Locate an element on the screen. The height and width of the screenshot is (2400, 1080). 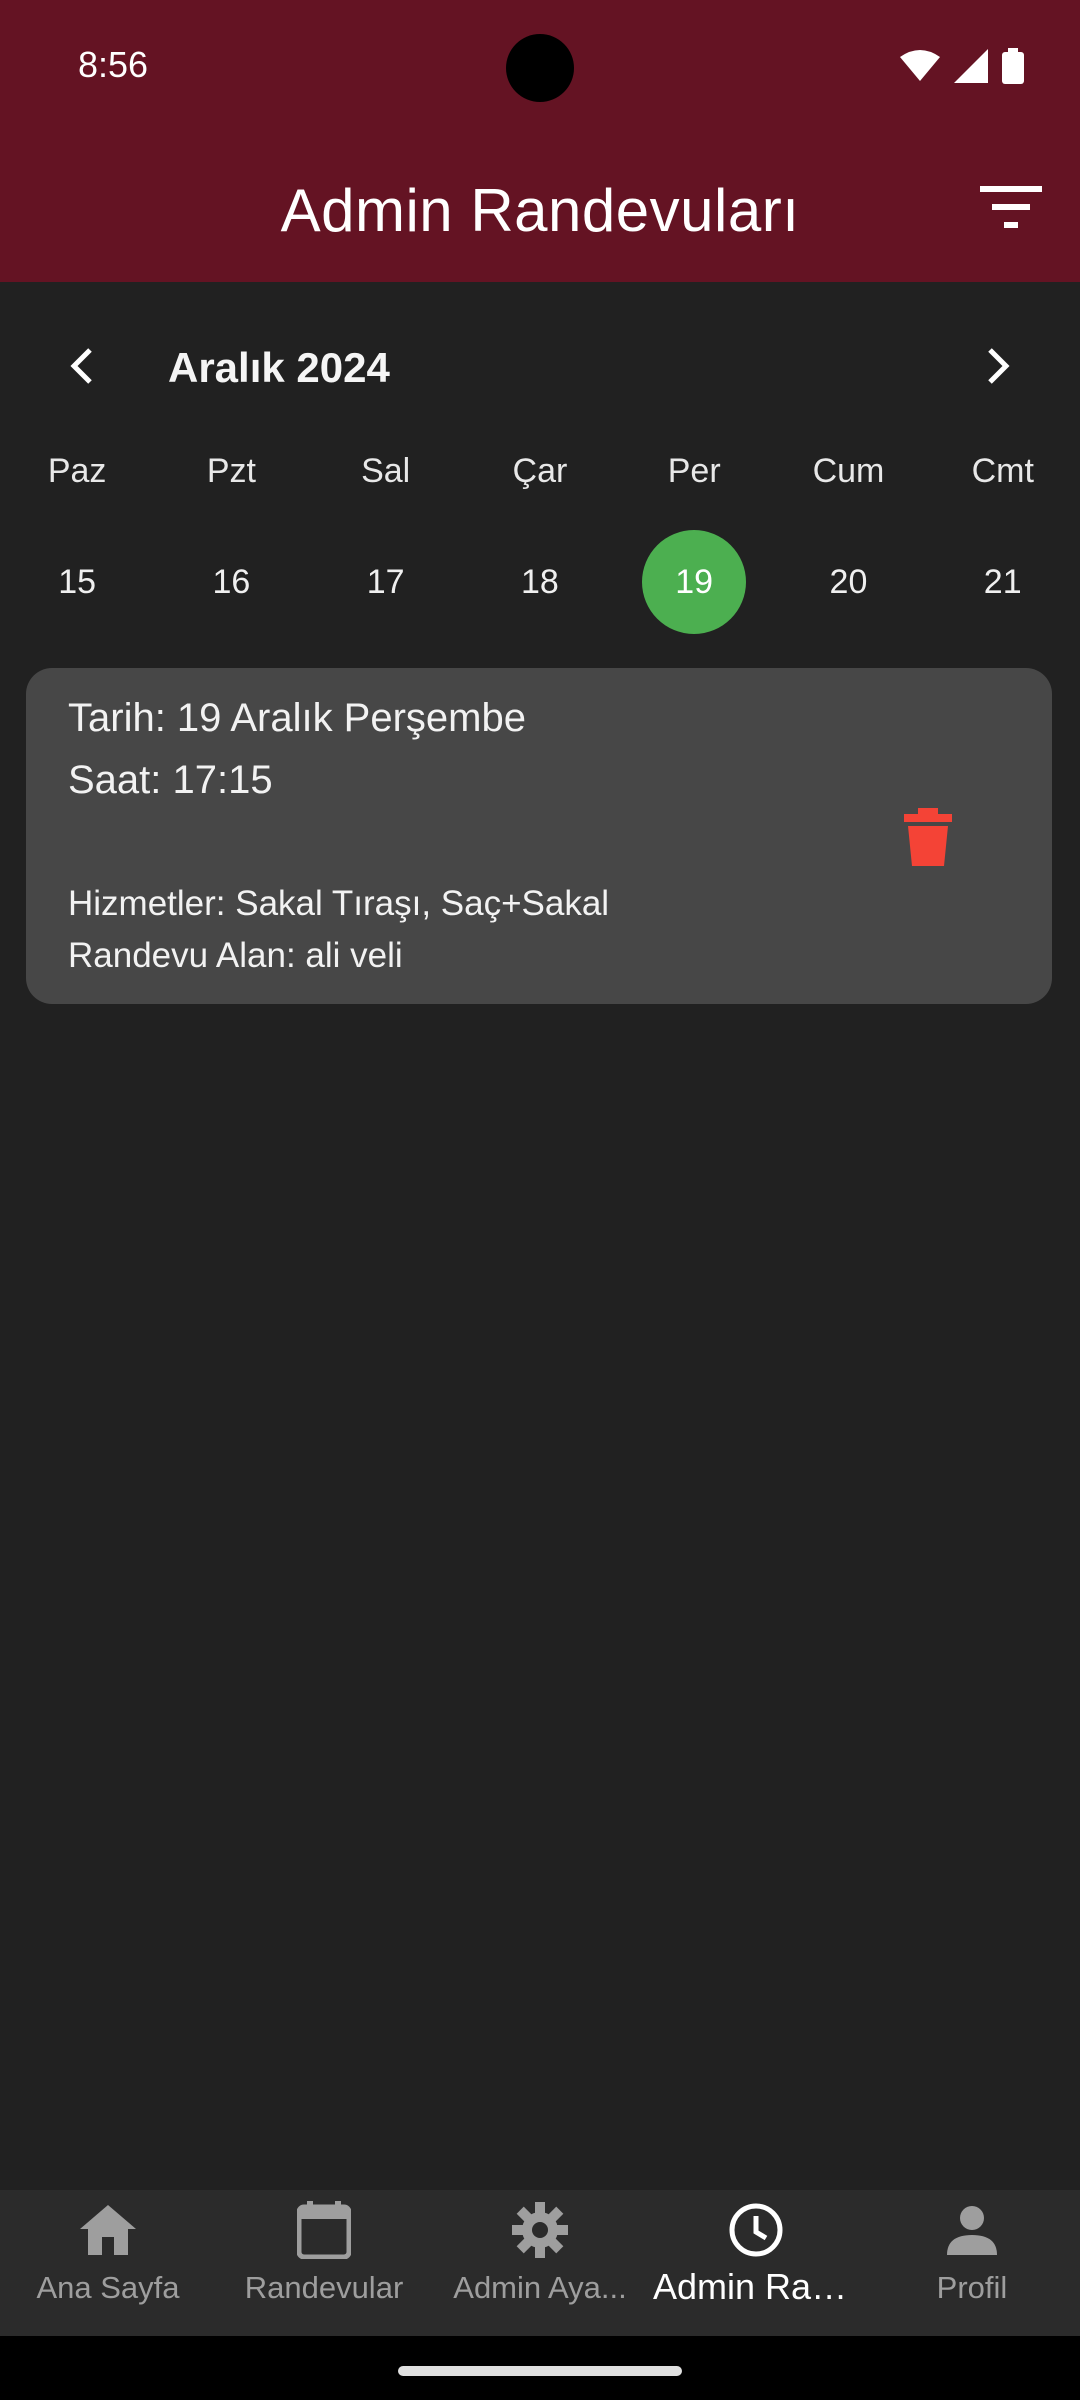
nav-home: Ana Sayfa is located at coordinates (108, 2263).